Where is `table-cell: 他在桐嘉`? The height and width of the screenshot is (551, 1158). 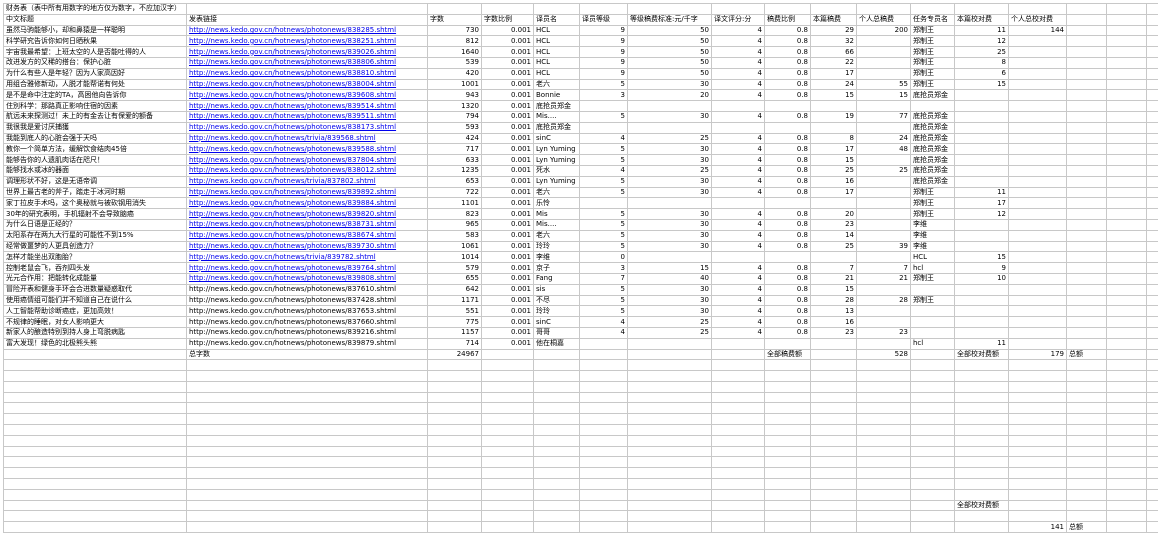 table-cell: 他在桐嘉 is located at coordinates (556, 343).